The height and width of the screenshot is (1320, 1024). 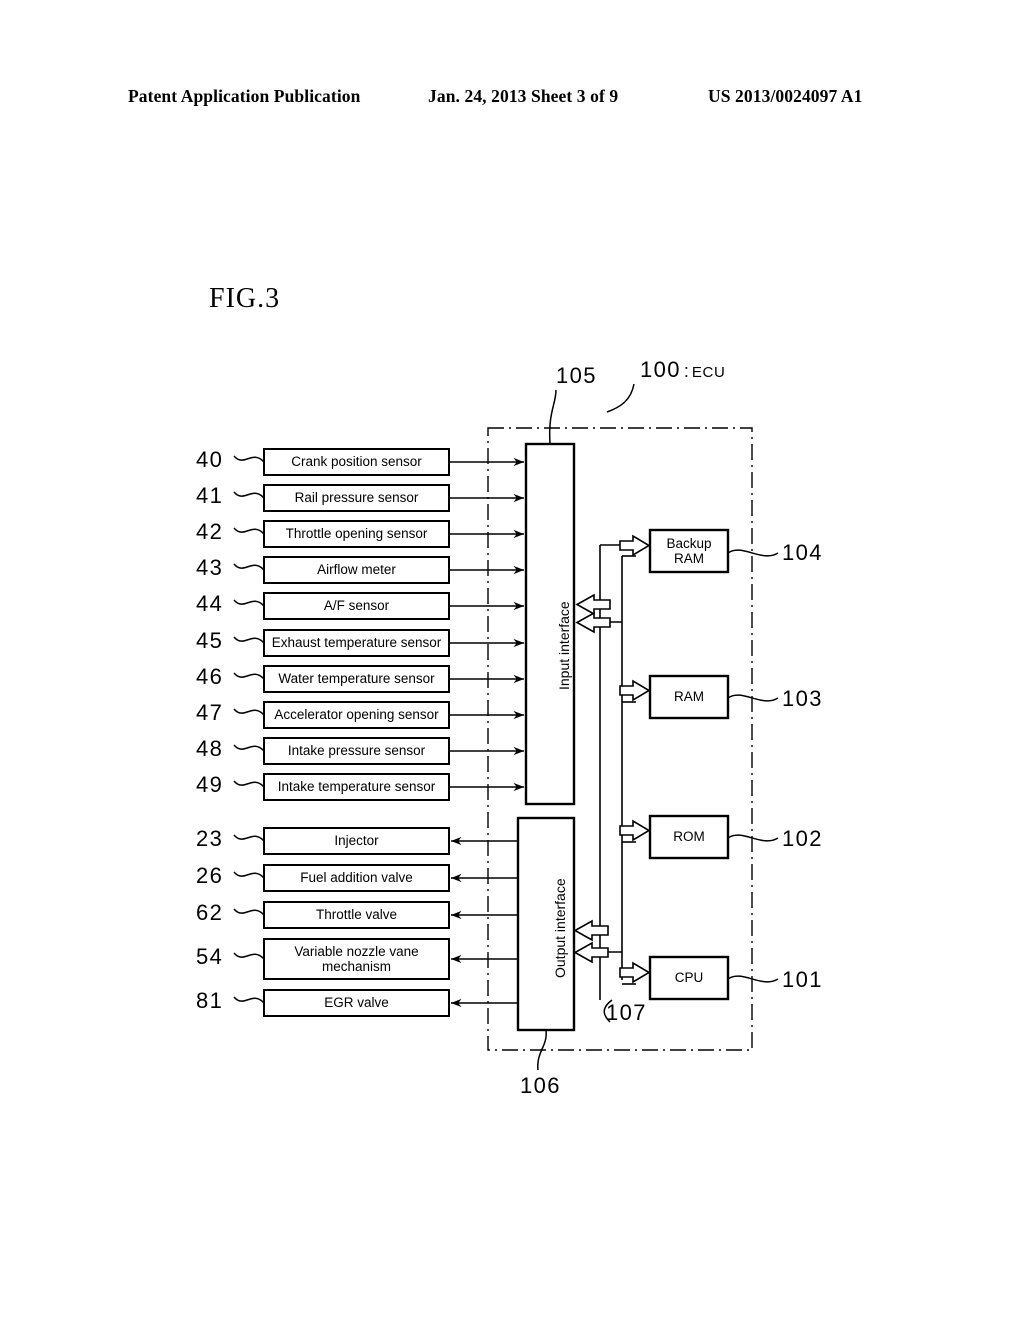 I want to click on sensor-ref-43: 43, so click(x=210, y=567).